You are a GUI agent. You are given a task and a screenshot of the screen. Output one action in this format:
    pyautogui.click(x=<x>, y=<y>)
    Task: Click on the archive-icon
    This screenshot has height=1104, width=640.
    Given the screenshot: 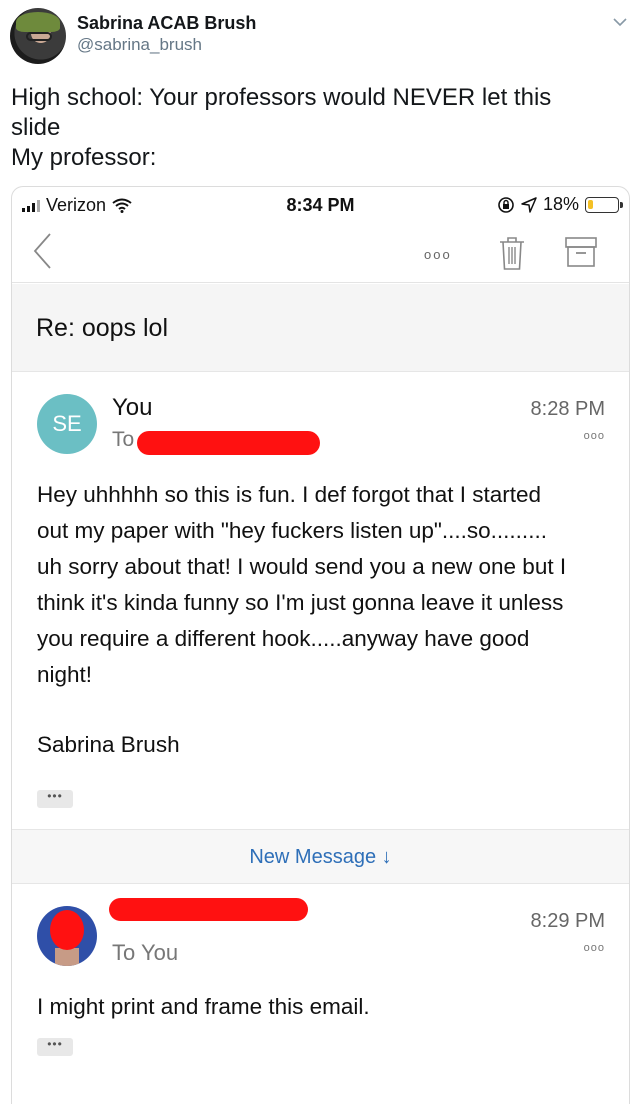 What is the action you would take?
    pyautogui.click(x=581, y=252)
    